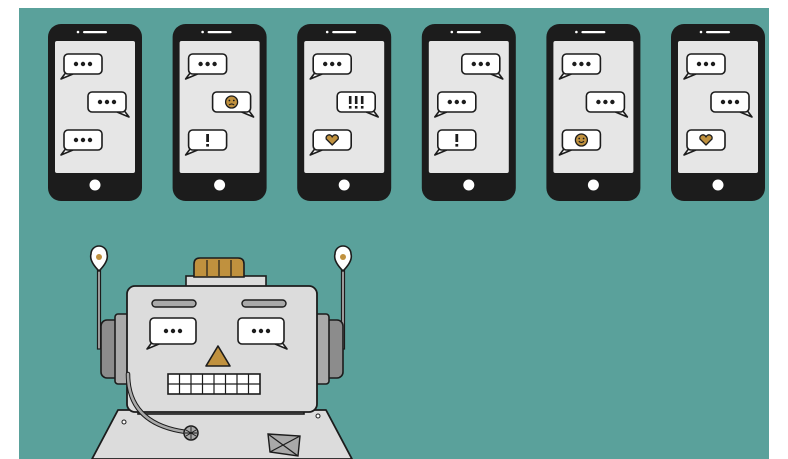 The height and width of the screenshot is (459, 788). What do you see at coordinates (174, 303) in the screenshot?
I see `eyebrow-left` at bounding box center [174, 303].